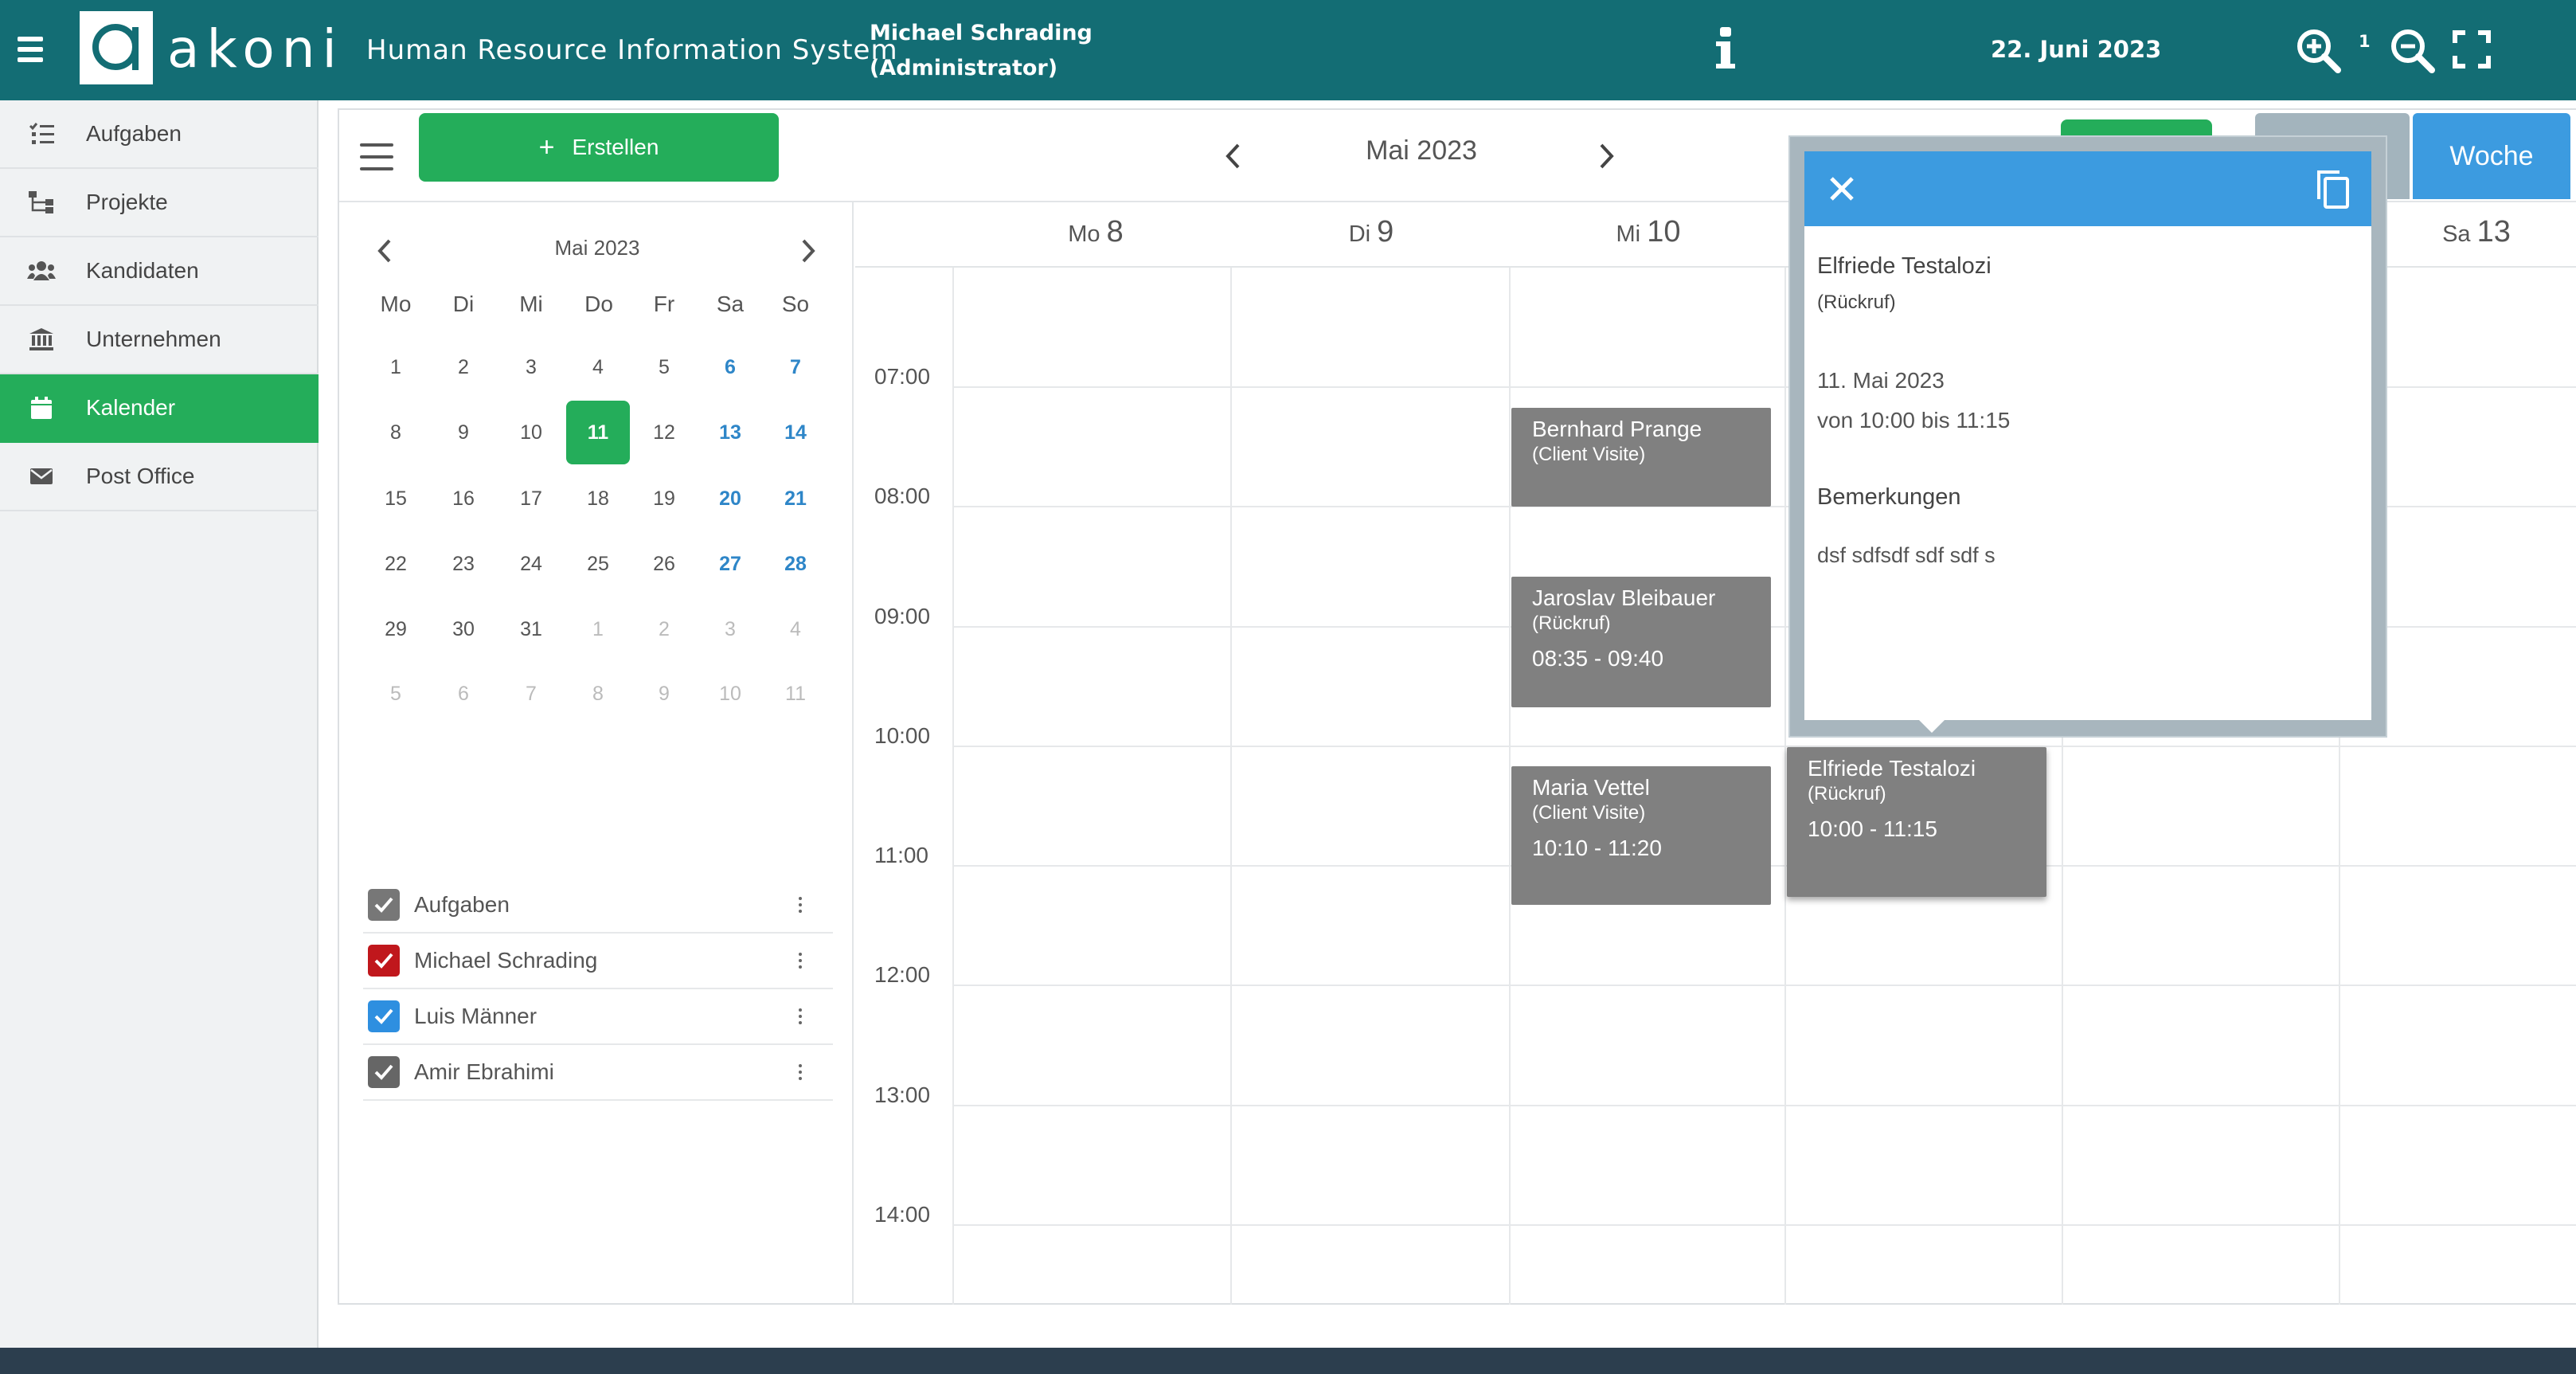 Image resolution: width=2576 pixels, height=1374 pixels. Describe the element at coordinates (795, 498) in the screenshot. I see `mini-calendar-day: 21` at that location.